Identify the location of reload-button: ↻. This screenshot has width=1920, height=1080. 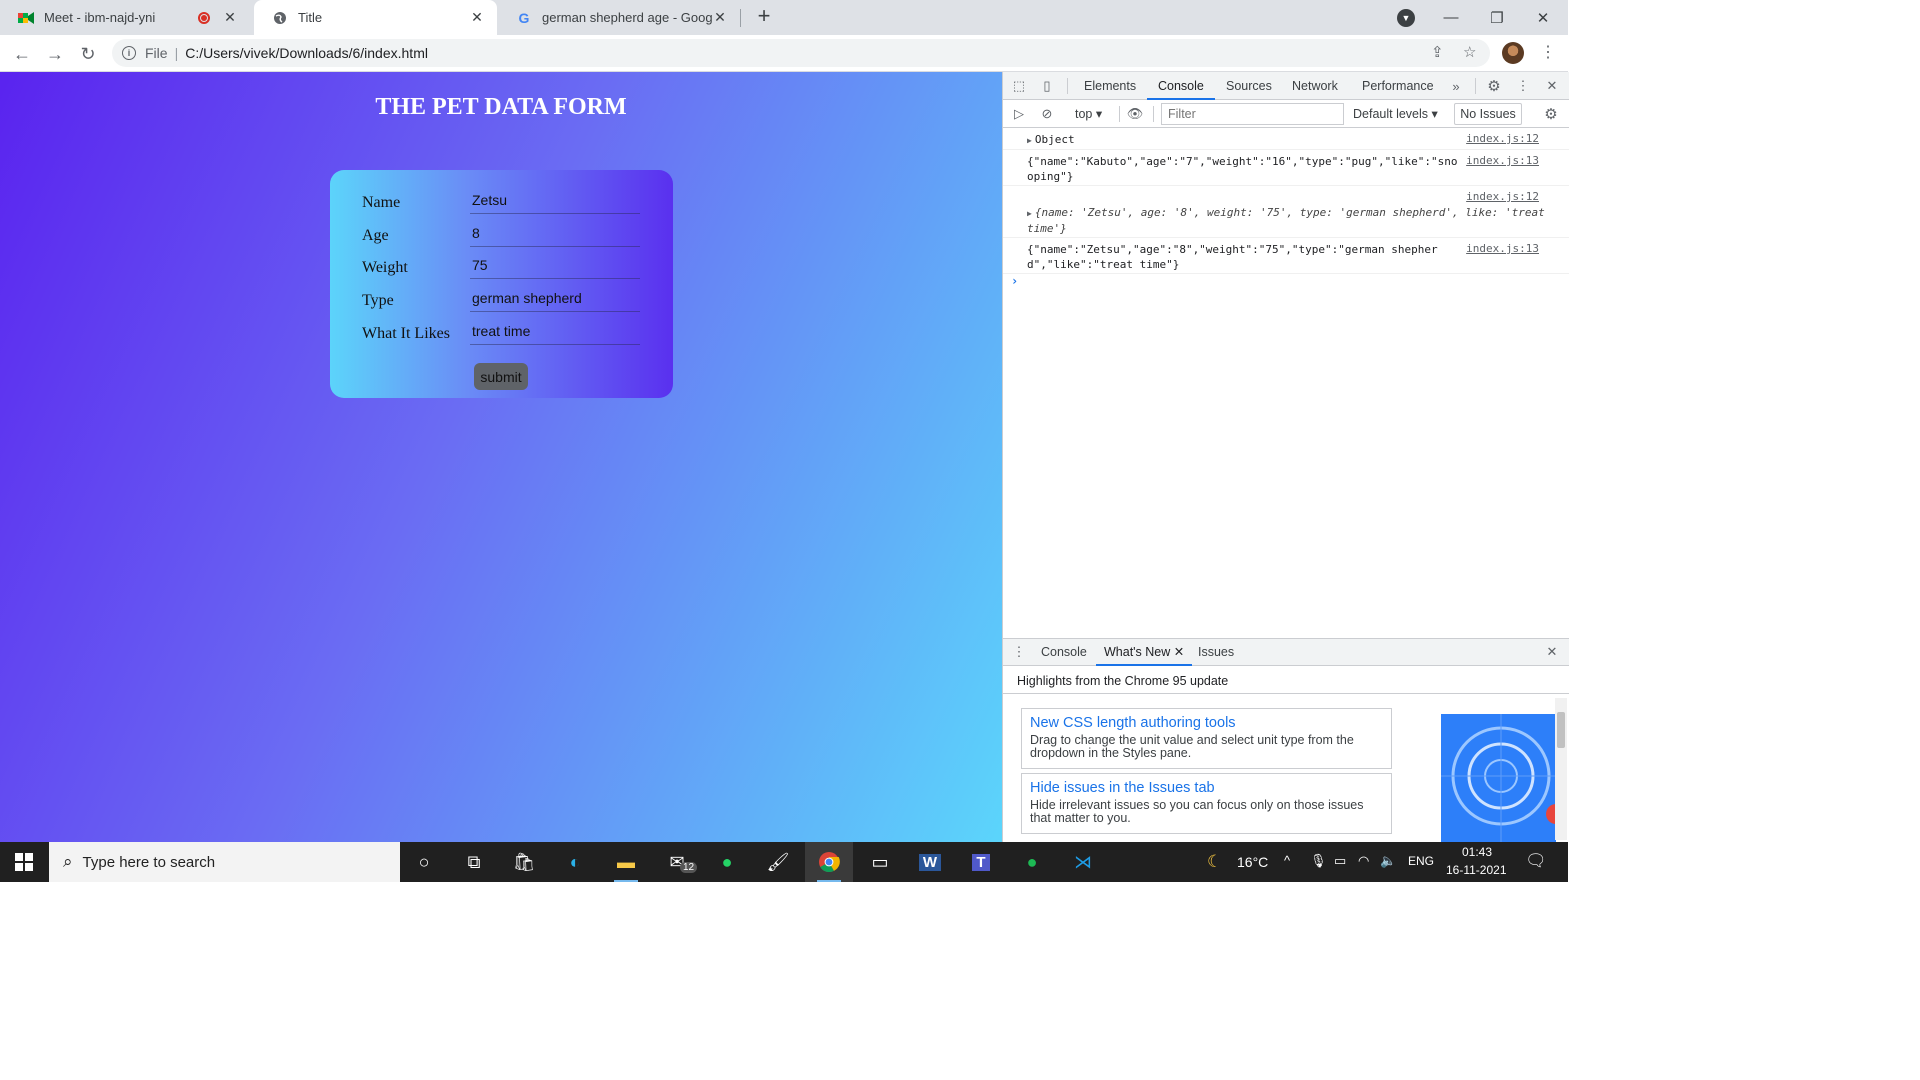
(88, 54).